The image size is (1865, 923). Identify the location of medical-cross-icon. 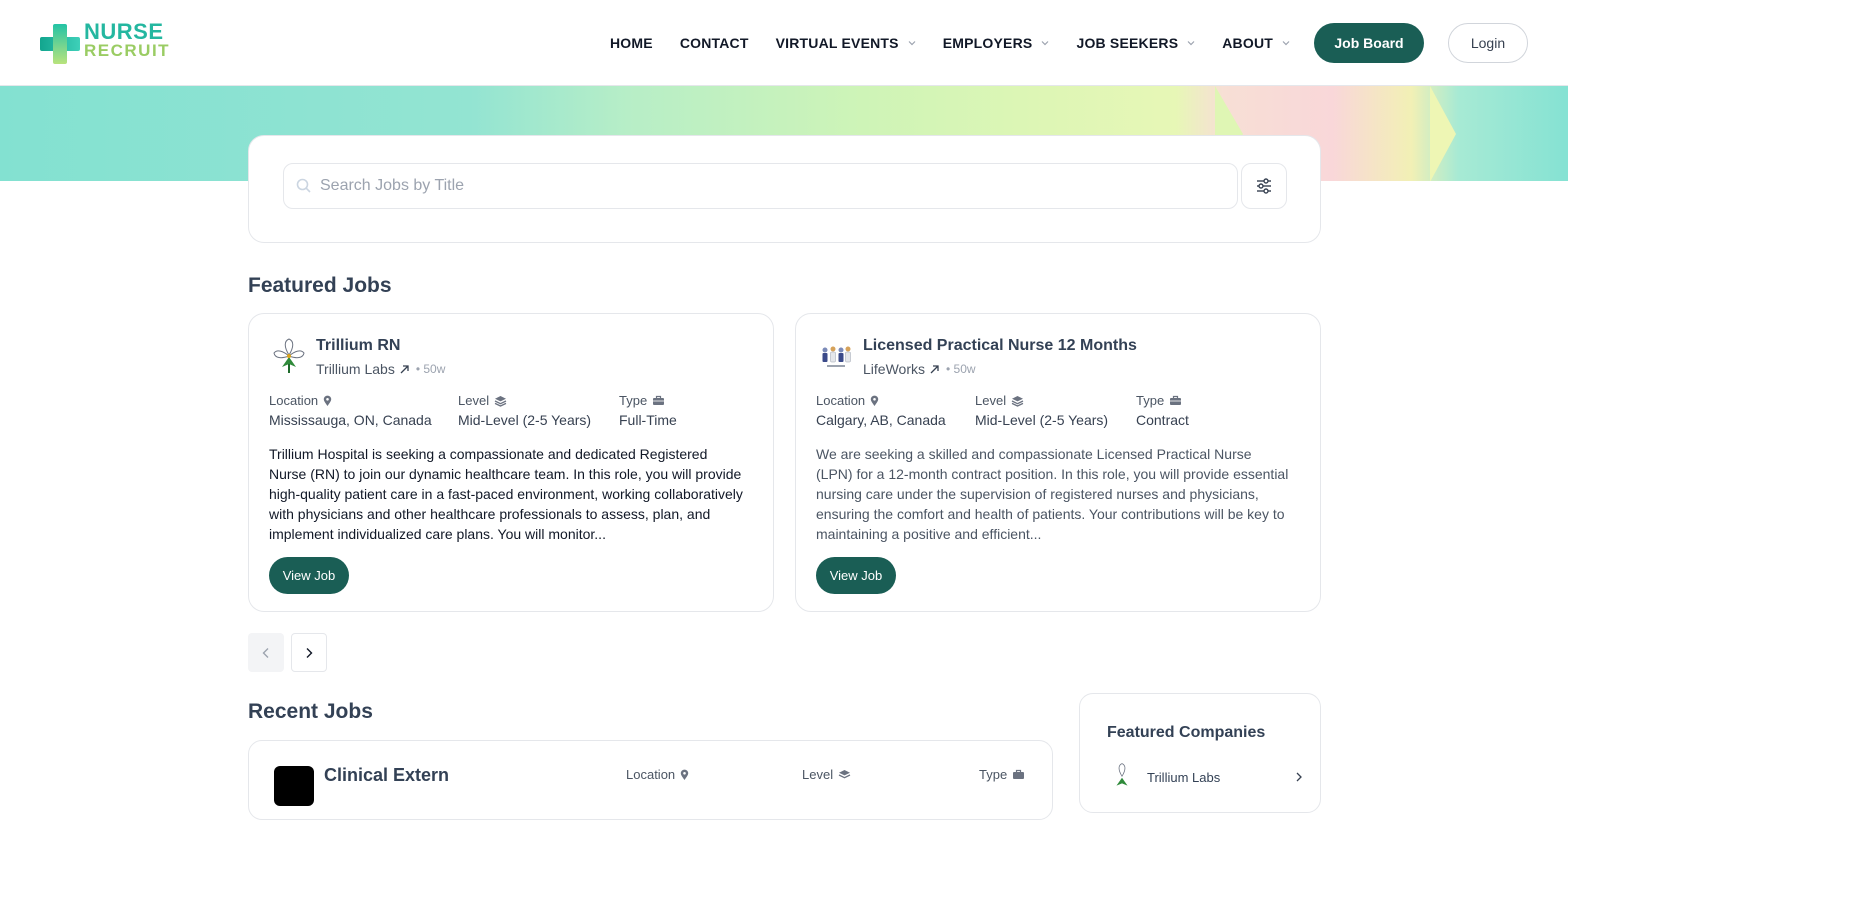
(60, 44).